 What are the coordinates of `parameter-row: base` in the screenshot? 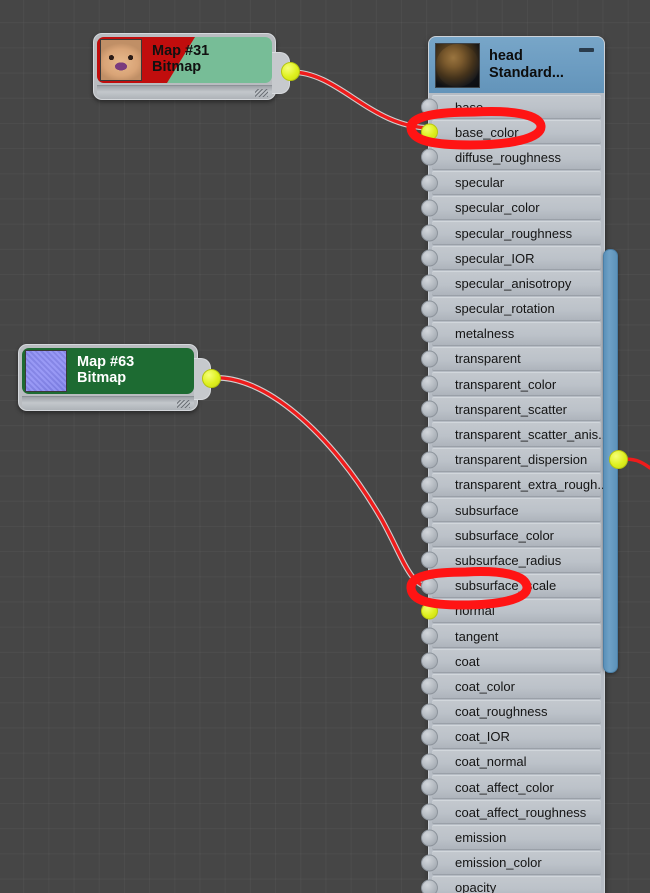 It's located at (511, 107).